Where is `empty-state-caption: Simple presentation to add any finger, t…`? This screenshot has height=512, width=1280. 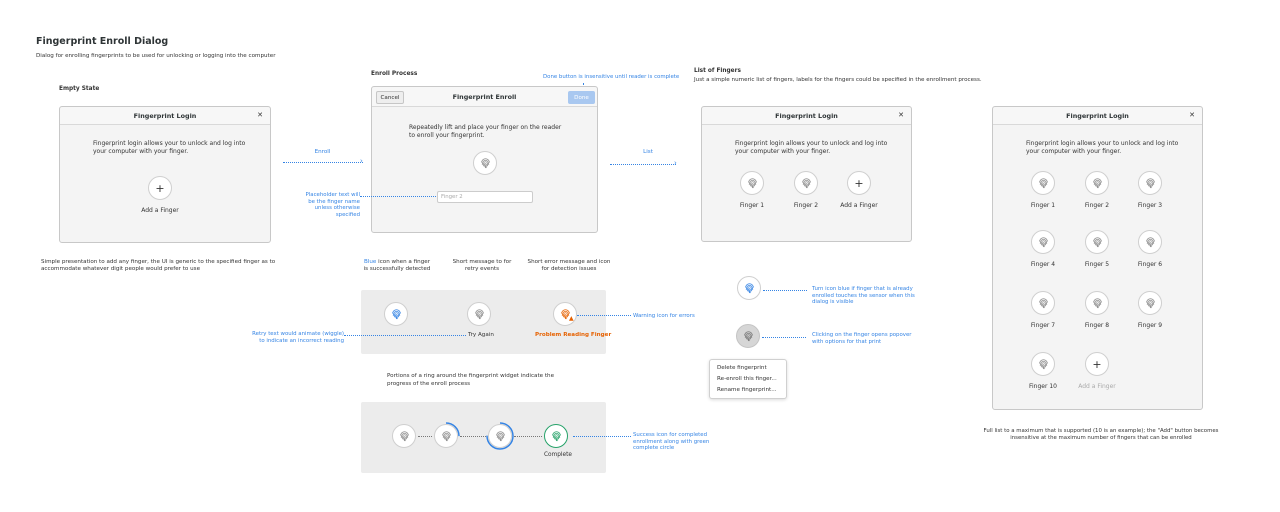 empty-state-caption: Simple presentation to add any finger, t… is located at coordinates (158, 265).